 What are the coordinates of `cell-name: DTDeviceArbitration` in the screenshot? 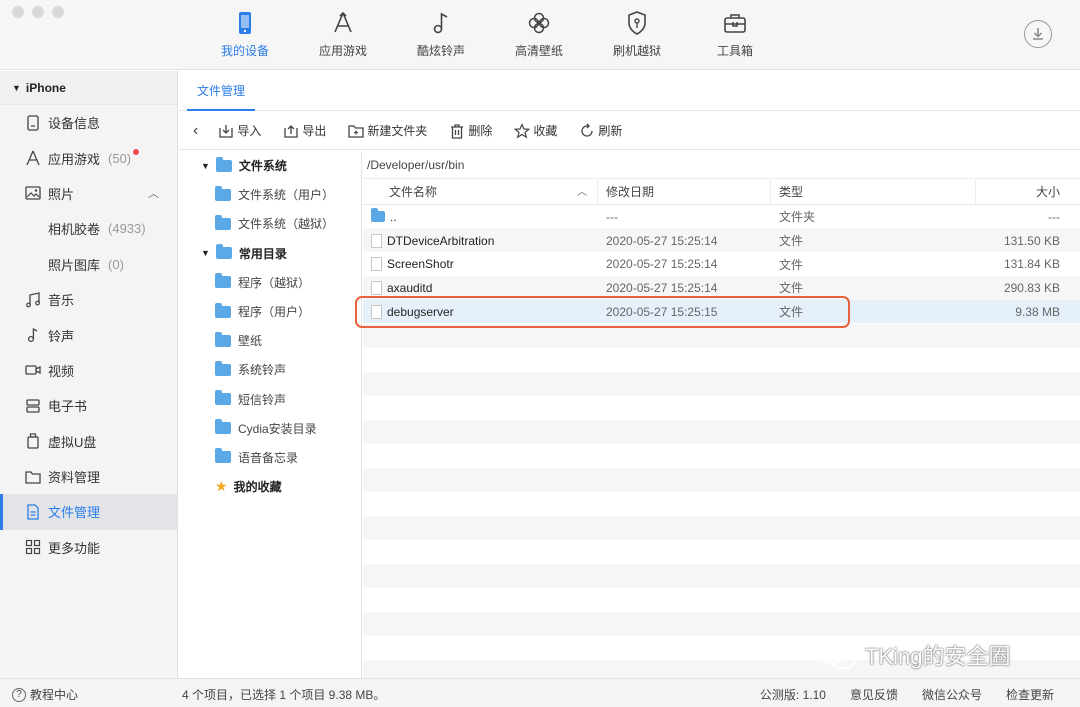 It's located at (480, 240).